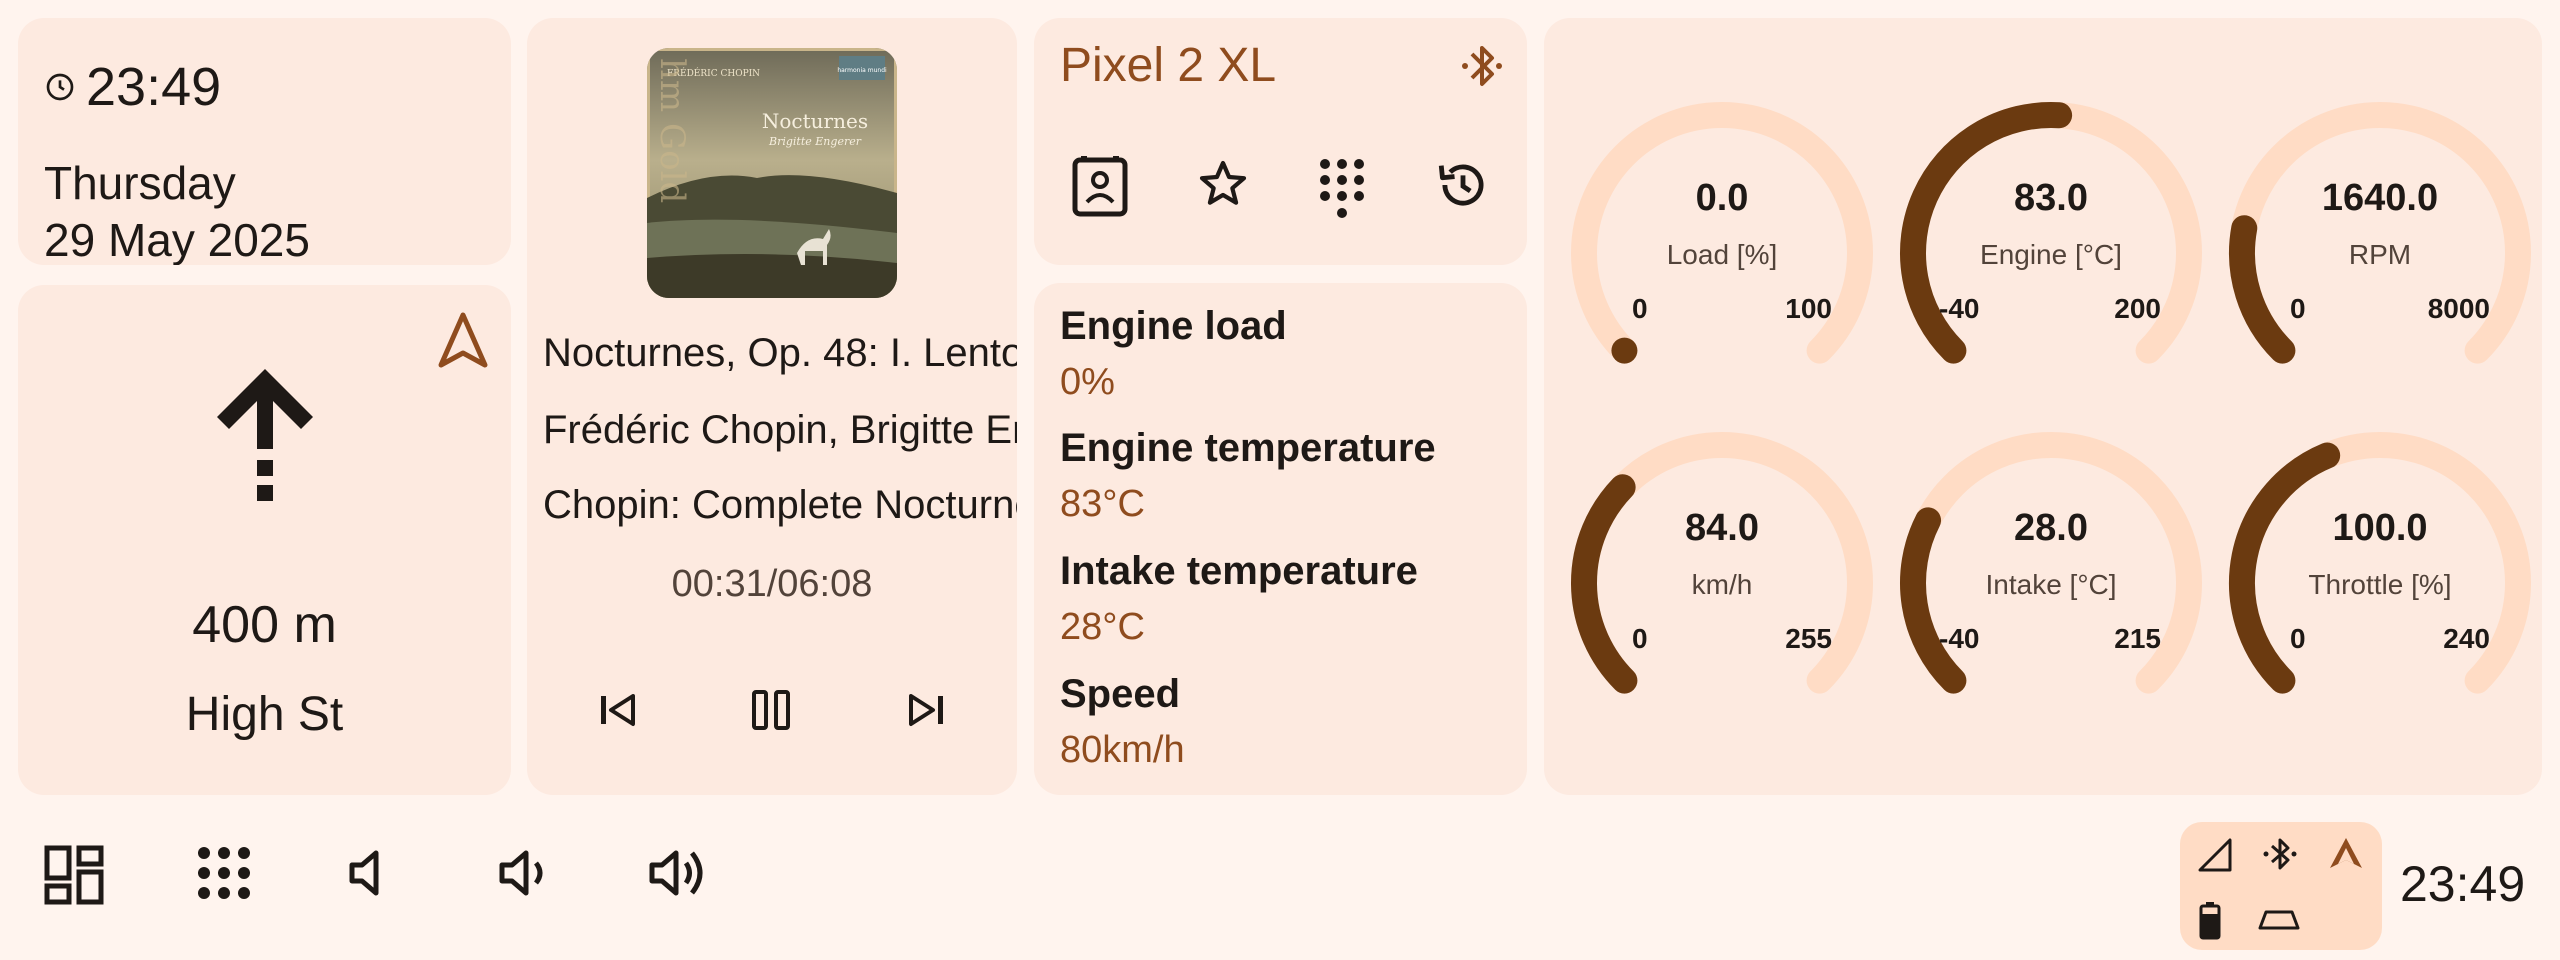 The width and height of the screenshot is (2560, 960). Describe the element at coordinates (264, 714) in the screenshot. I see `nav-street: High St` at that location.